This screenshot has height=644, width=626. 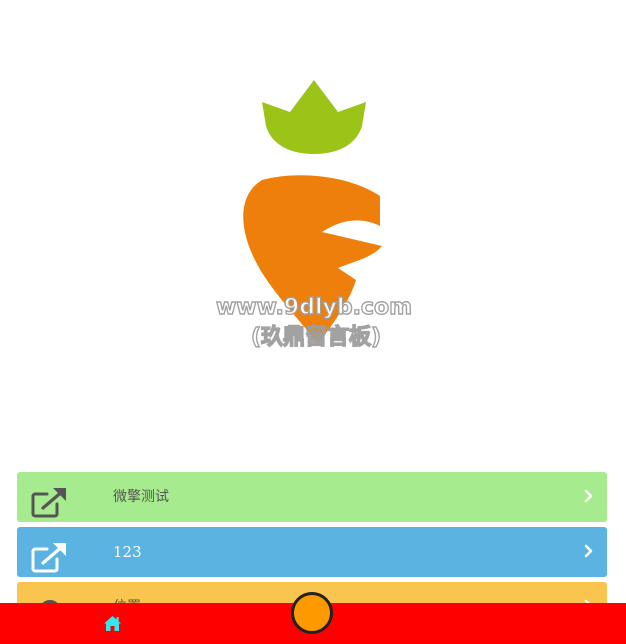 I want to click on center-action-button, so click(x=312, y=613).